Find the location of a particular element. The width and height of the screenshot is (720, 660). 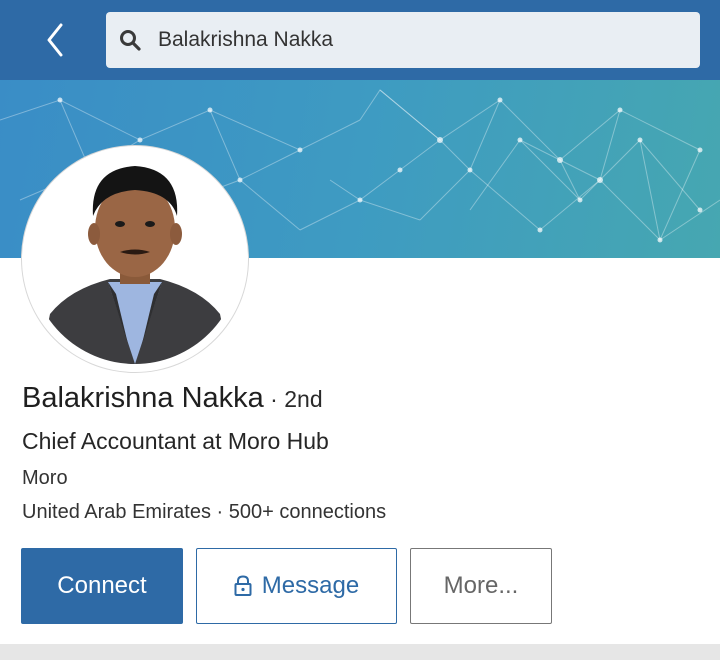

search-bar is located at coordinates (403, 40).